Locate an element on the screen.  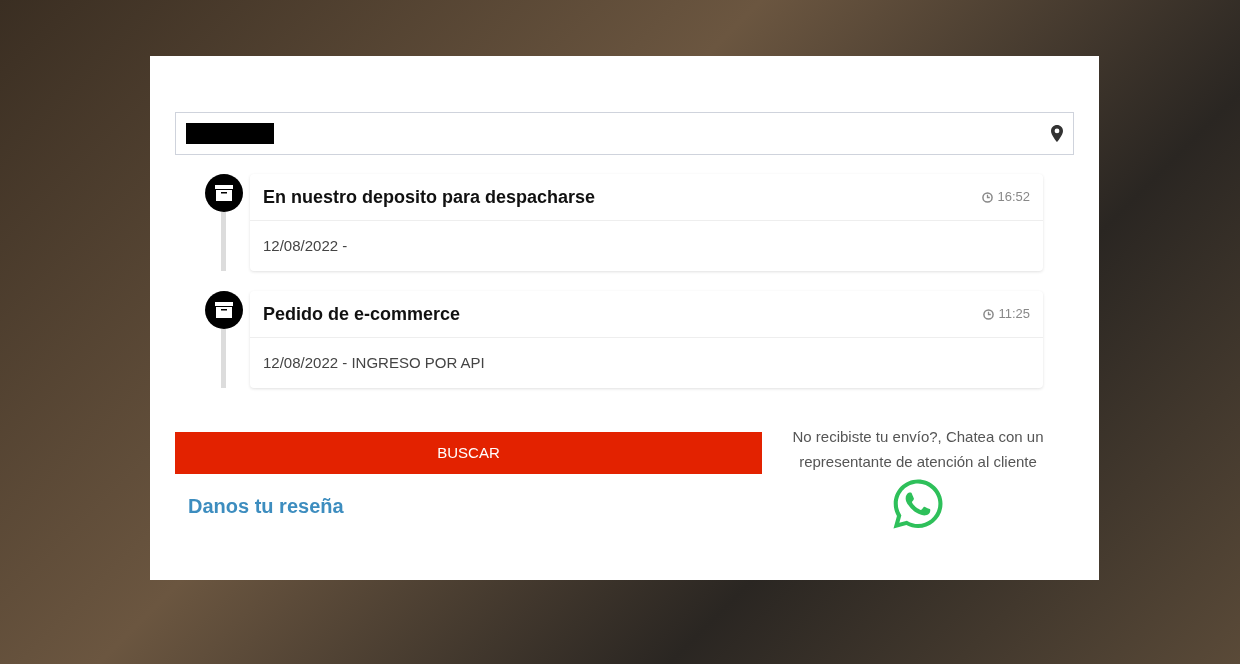
review-link: Danos tu reseña is located at coordinates (266, 506).